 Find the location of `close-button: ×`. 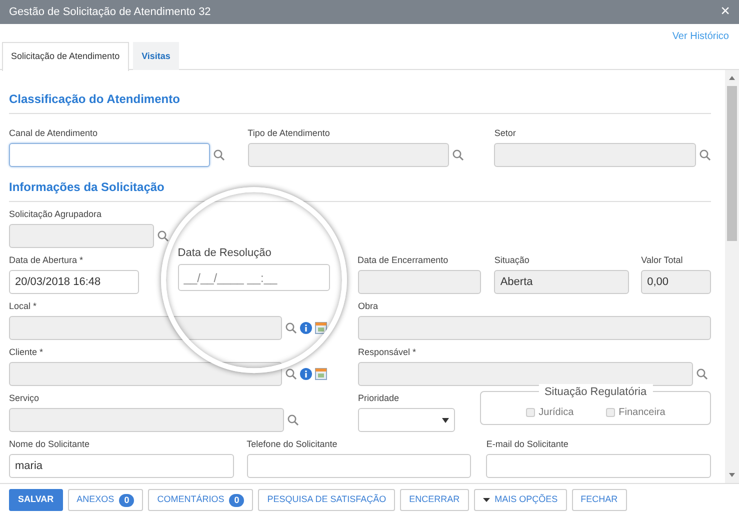

close-button: × is located at coordinates (725, 12).